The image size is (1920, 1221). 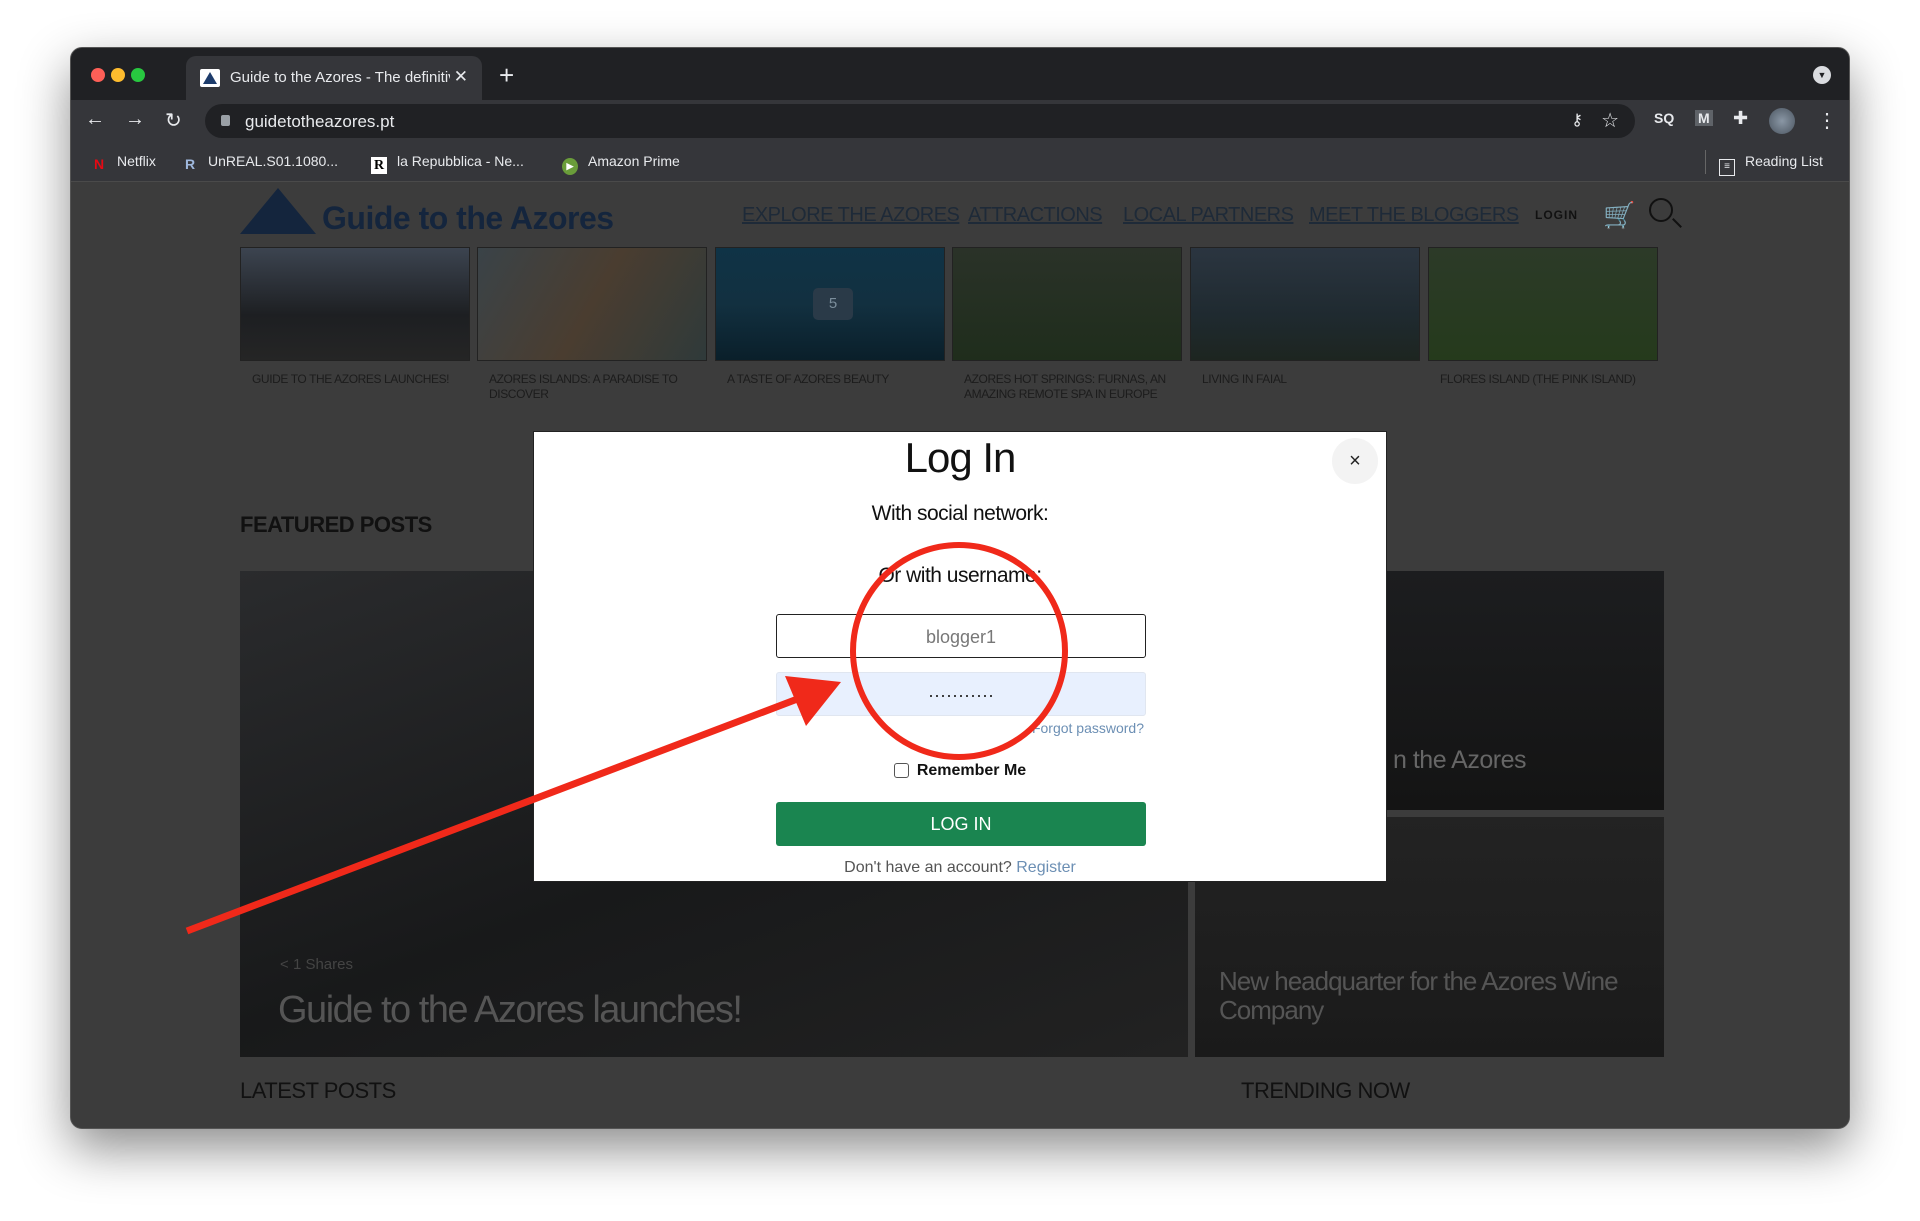 I want to click on bookmark-amazon-prime: ▶ Amazon Prime, so click(x=621, y=164).